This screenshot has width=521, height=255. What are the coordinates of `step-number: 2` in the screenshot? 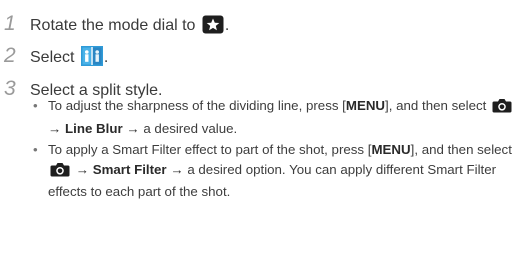 It's located at (10, 55).